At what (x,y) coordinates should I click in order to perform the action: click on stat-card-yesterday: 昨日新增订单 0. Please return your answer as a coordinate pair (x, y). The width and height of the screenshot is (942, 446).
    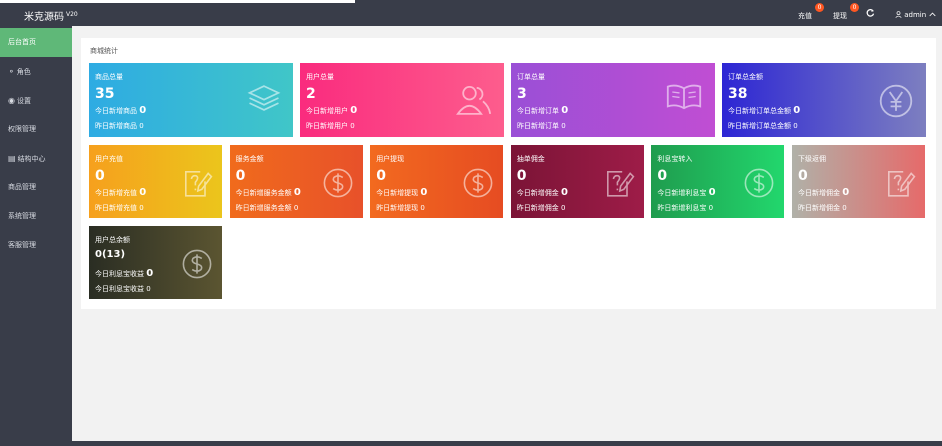
    Looking at the image, I should click on (541, 126).